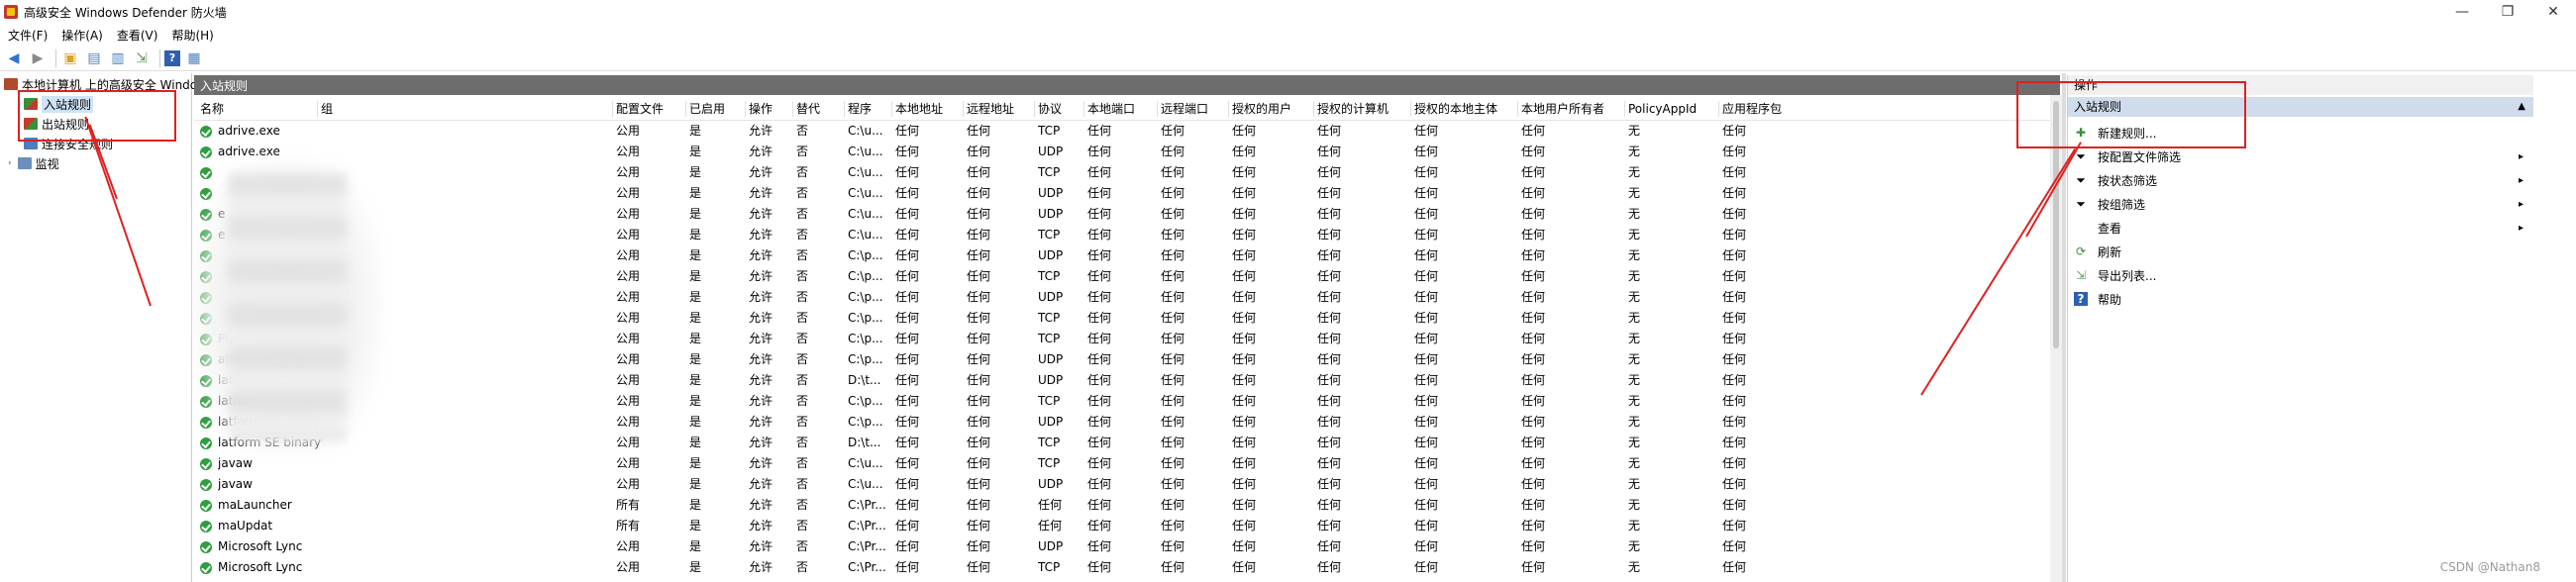 The width and height of the screenshot is (2576, 582). Describe the element at coordinates (1122, 463) in the screenshot. I see `table-row: javaw 公用 是 允许 否 C:\u... 任何 任何 TCP 任何 任何 任何 任何 任何 任何 无 任何` at that location.